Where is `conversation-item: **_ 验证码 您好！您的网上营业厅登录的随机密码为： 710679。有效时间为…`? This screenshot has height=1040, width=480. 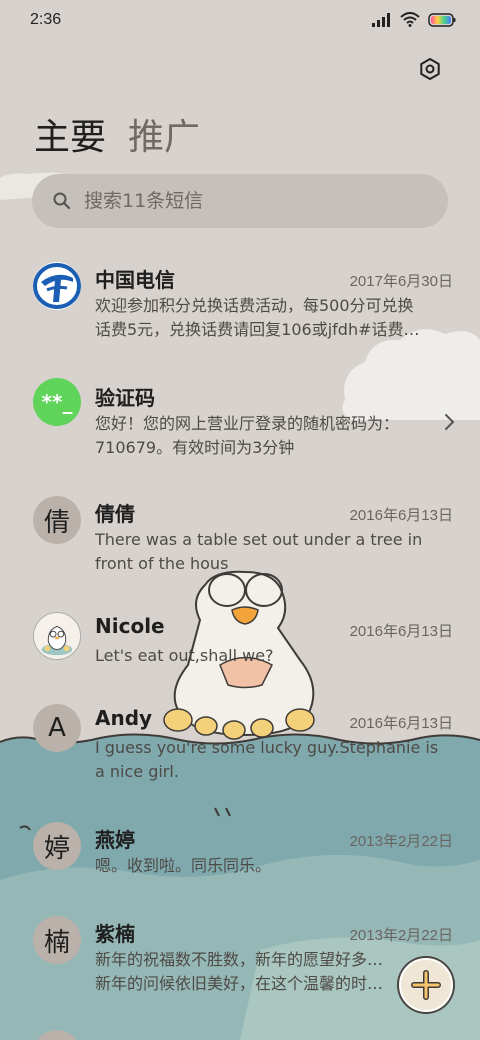
conversation-item: **_ 验证码 您好！您的网上营业厅登录的随机密码为： 710679。有效时间为… is located at coordinates (240, 420).